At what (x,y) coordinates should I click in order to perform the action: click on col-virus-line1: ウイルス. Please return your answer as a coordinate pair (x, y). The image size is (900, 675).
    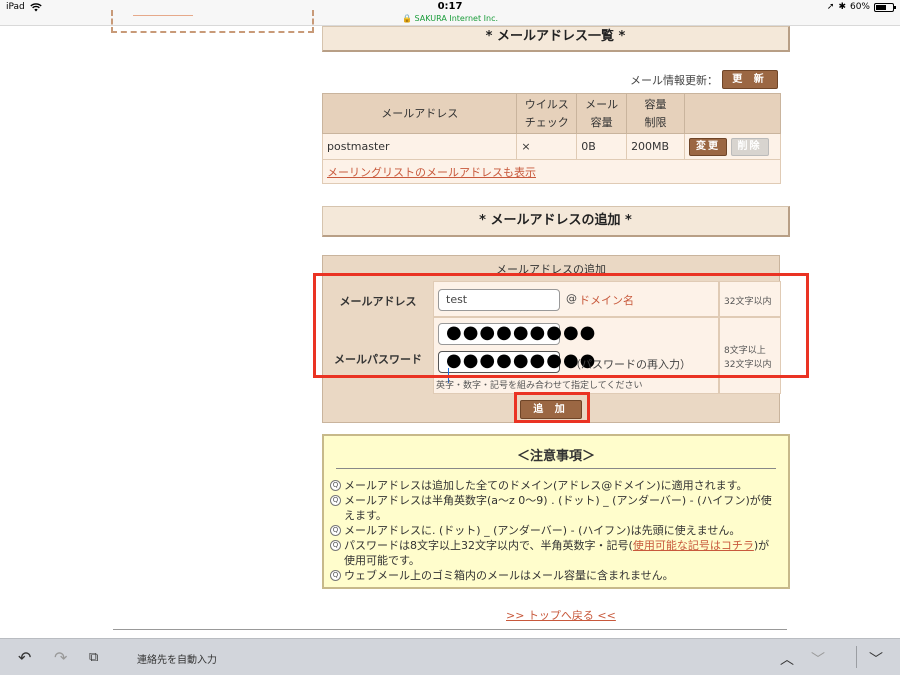
    Looking at the image, I should click on (546, 104).